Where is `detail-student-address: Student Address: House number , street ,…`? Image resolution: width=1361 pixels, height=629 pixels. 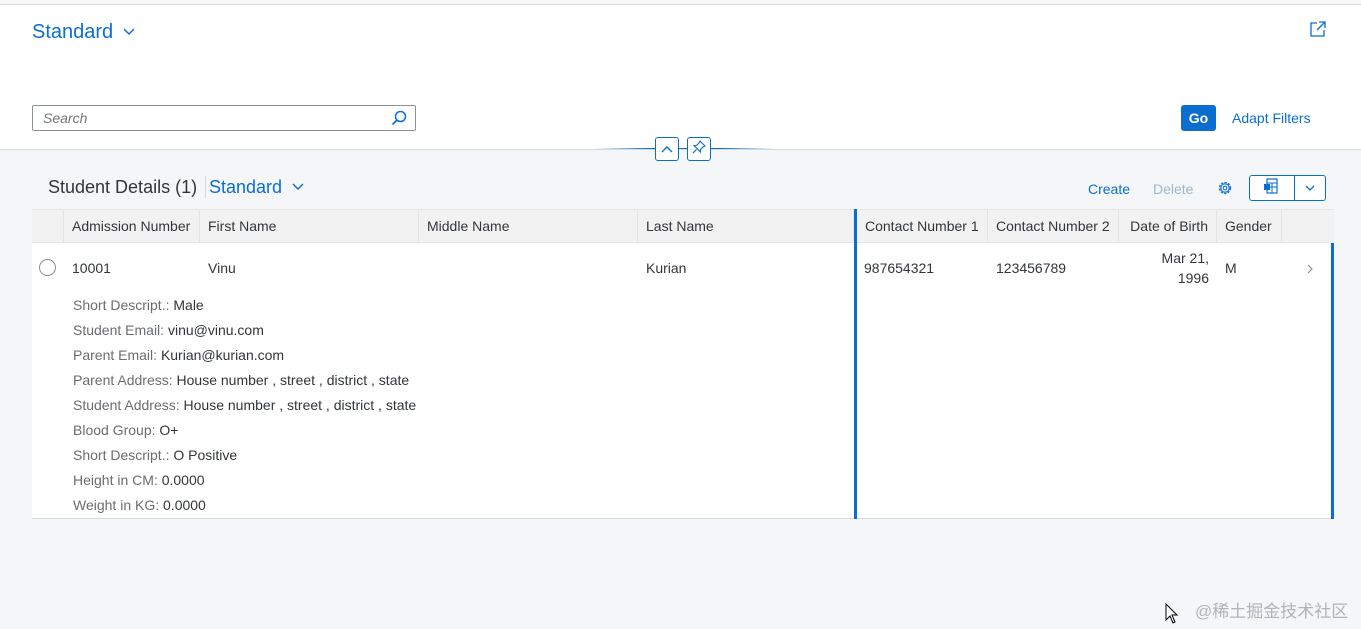
detail-student-address: Student Address: House number , street ,… is located at coordinates (244, 409).